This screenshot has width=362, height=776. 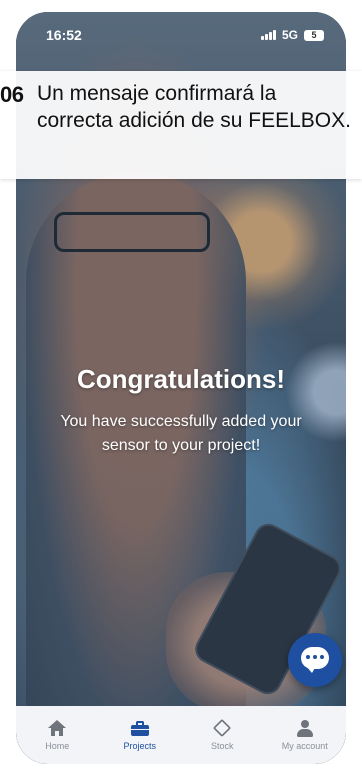 I want to click on tab-label: Projects, so click(x=139, y=746).